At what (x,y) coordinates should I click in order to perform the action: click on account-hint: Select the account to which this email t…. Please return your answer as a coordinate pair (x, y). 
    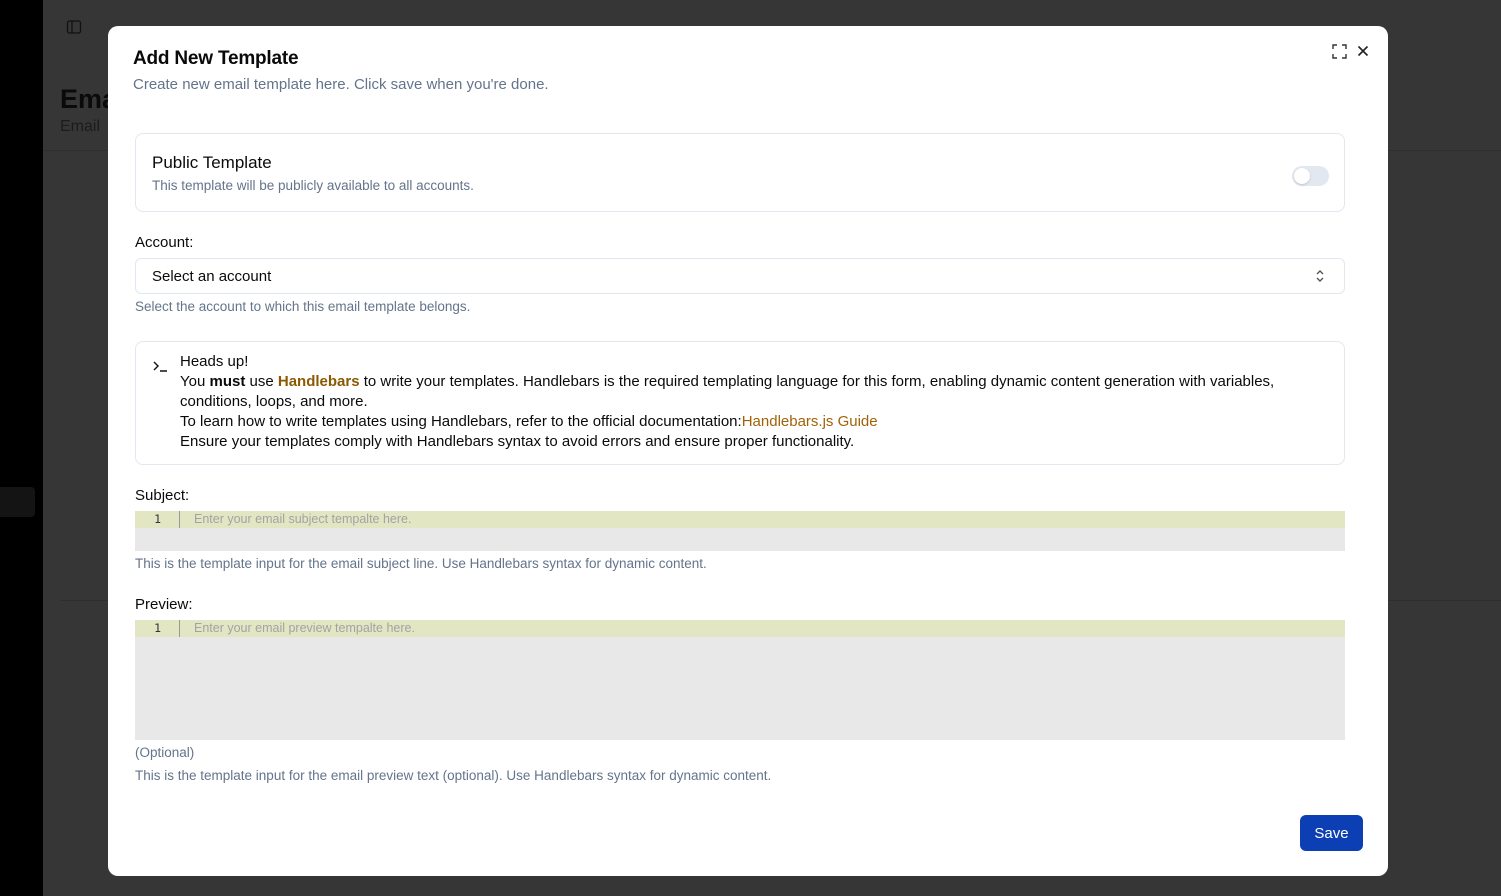
    Looking at the image, I should click on (303, 306).